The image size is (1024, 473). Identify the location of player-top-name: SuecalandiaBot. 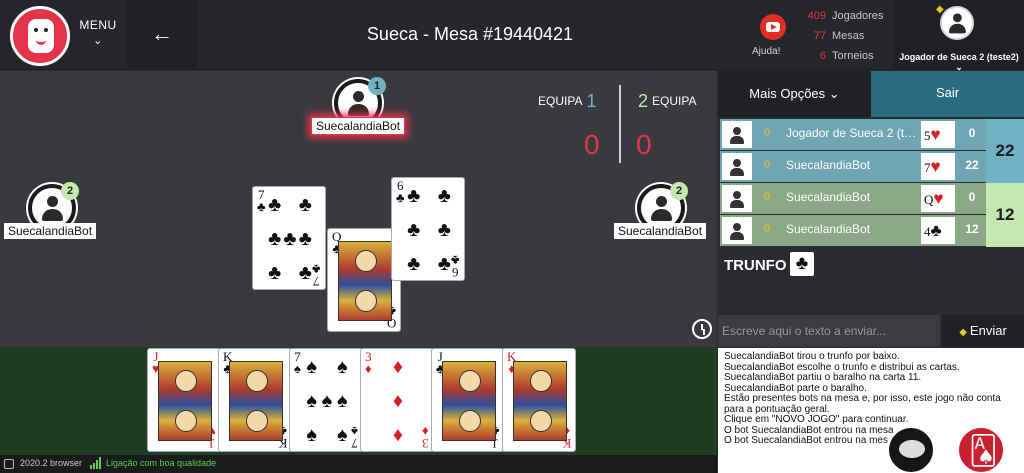
(358, 126).